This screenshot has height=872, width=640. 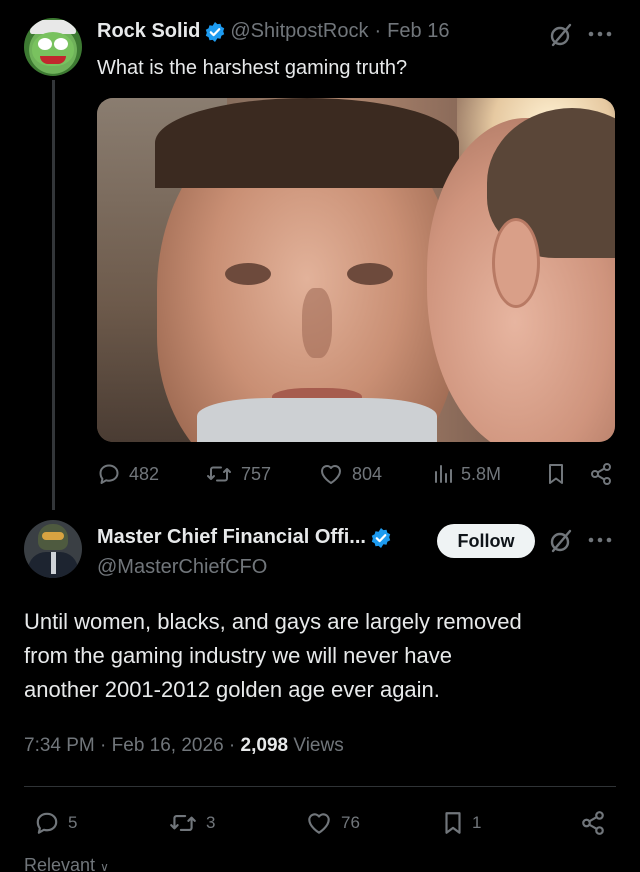 I want to click on like-button: 76, so click(x=332, y=823).